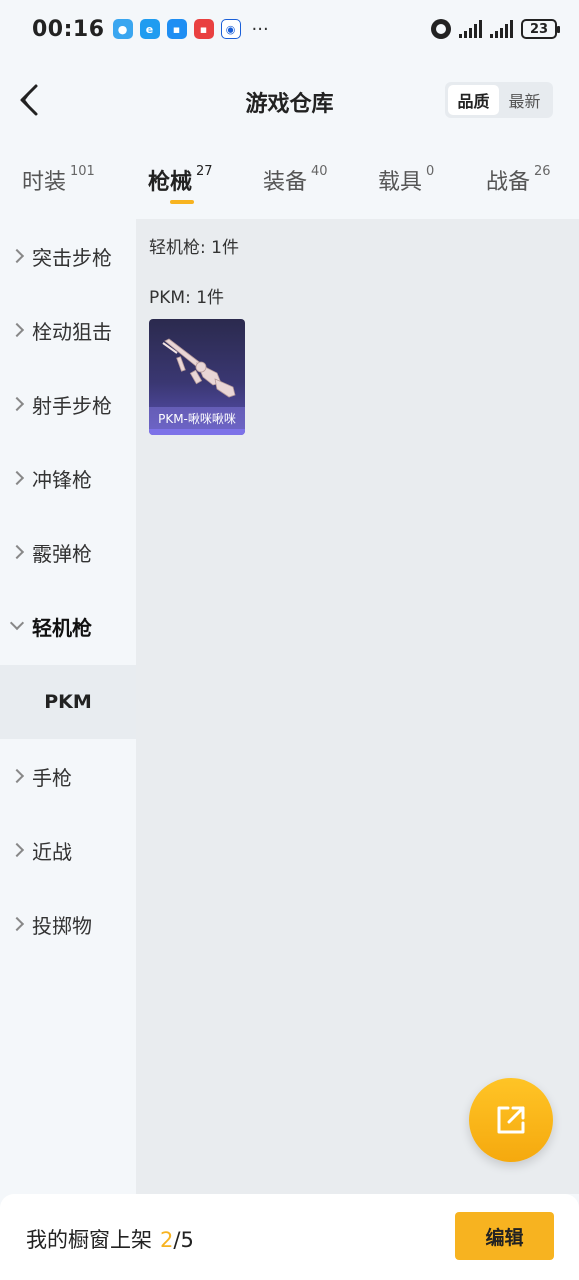 This screenshot has width=579, height=1280. Describe the element at coordinates (508, 182) in the screenshot. I see `tab-label: 战备` at that location.